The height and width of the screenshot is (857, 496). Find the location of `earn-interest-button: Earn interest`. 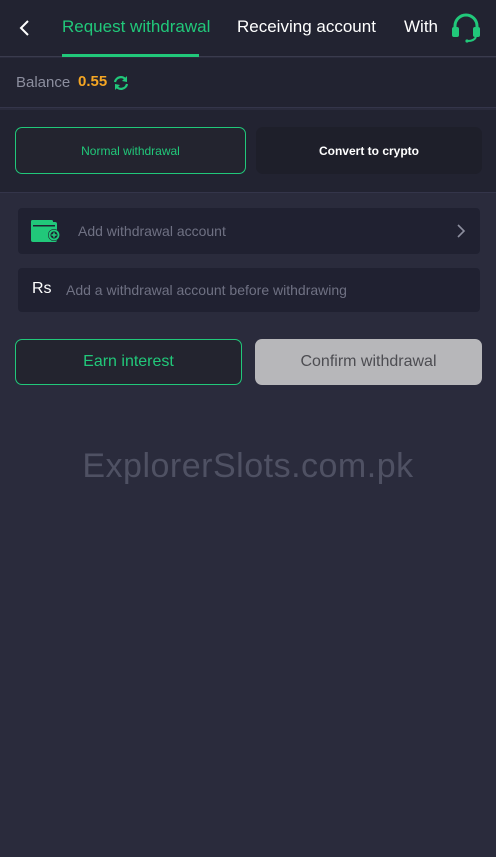

earn-interest-button: Earn interest is located at coordinates (128, 362).